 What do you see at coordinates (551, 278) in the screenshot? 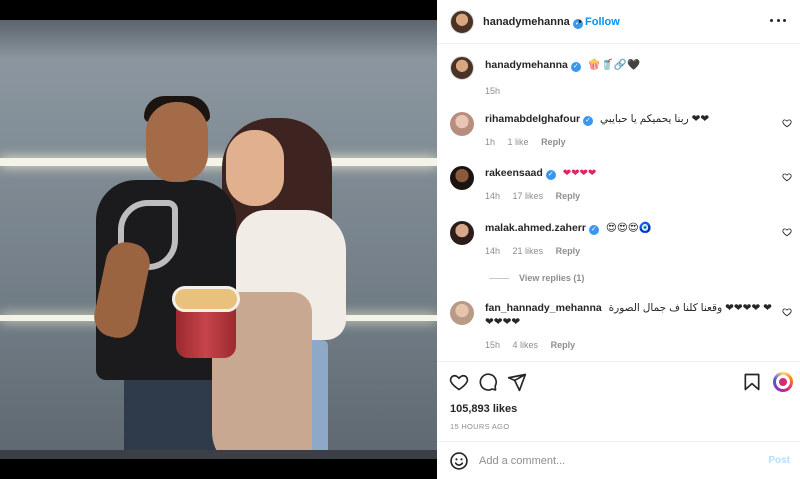
I see `view-replies-label: View replies (1)` at bounding box center [551, 278].